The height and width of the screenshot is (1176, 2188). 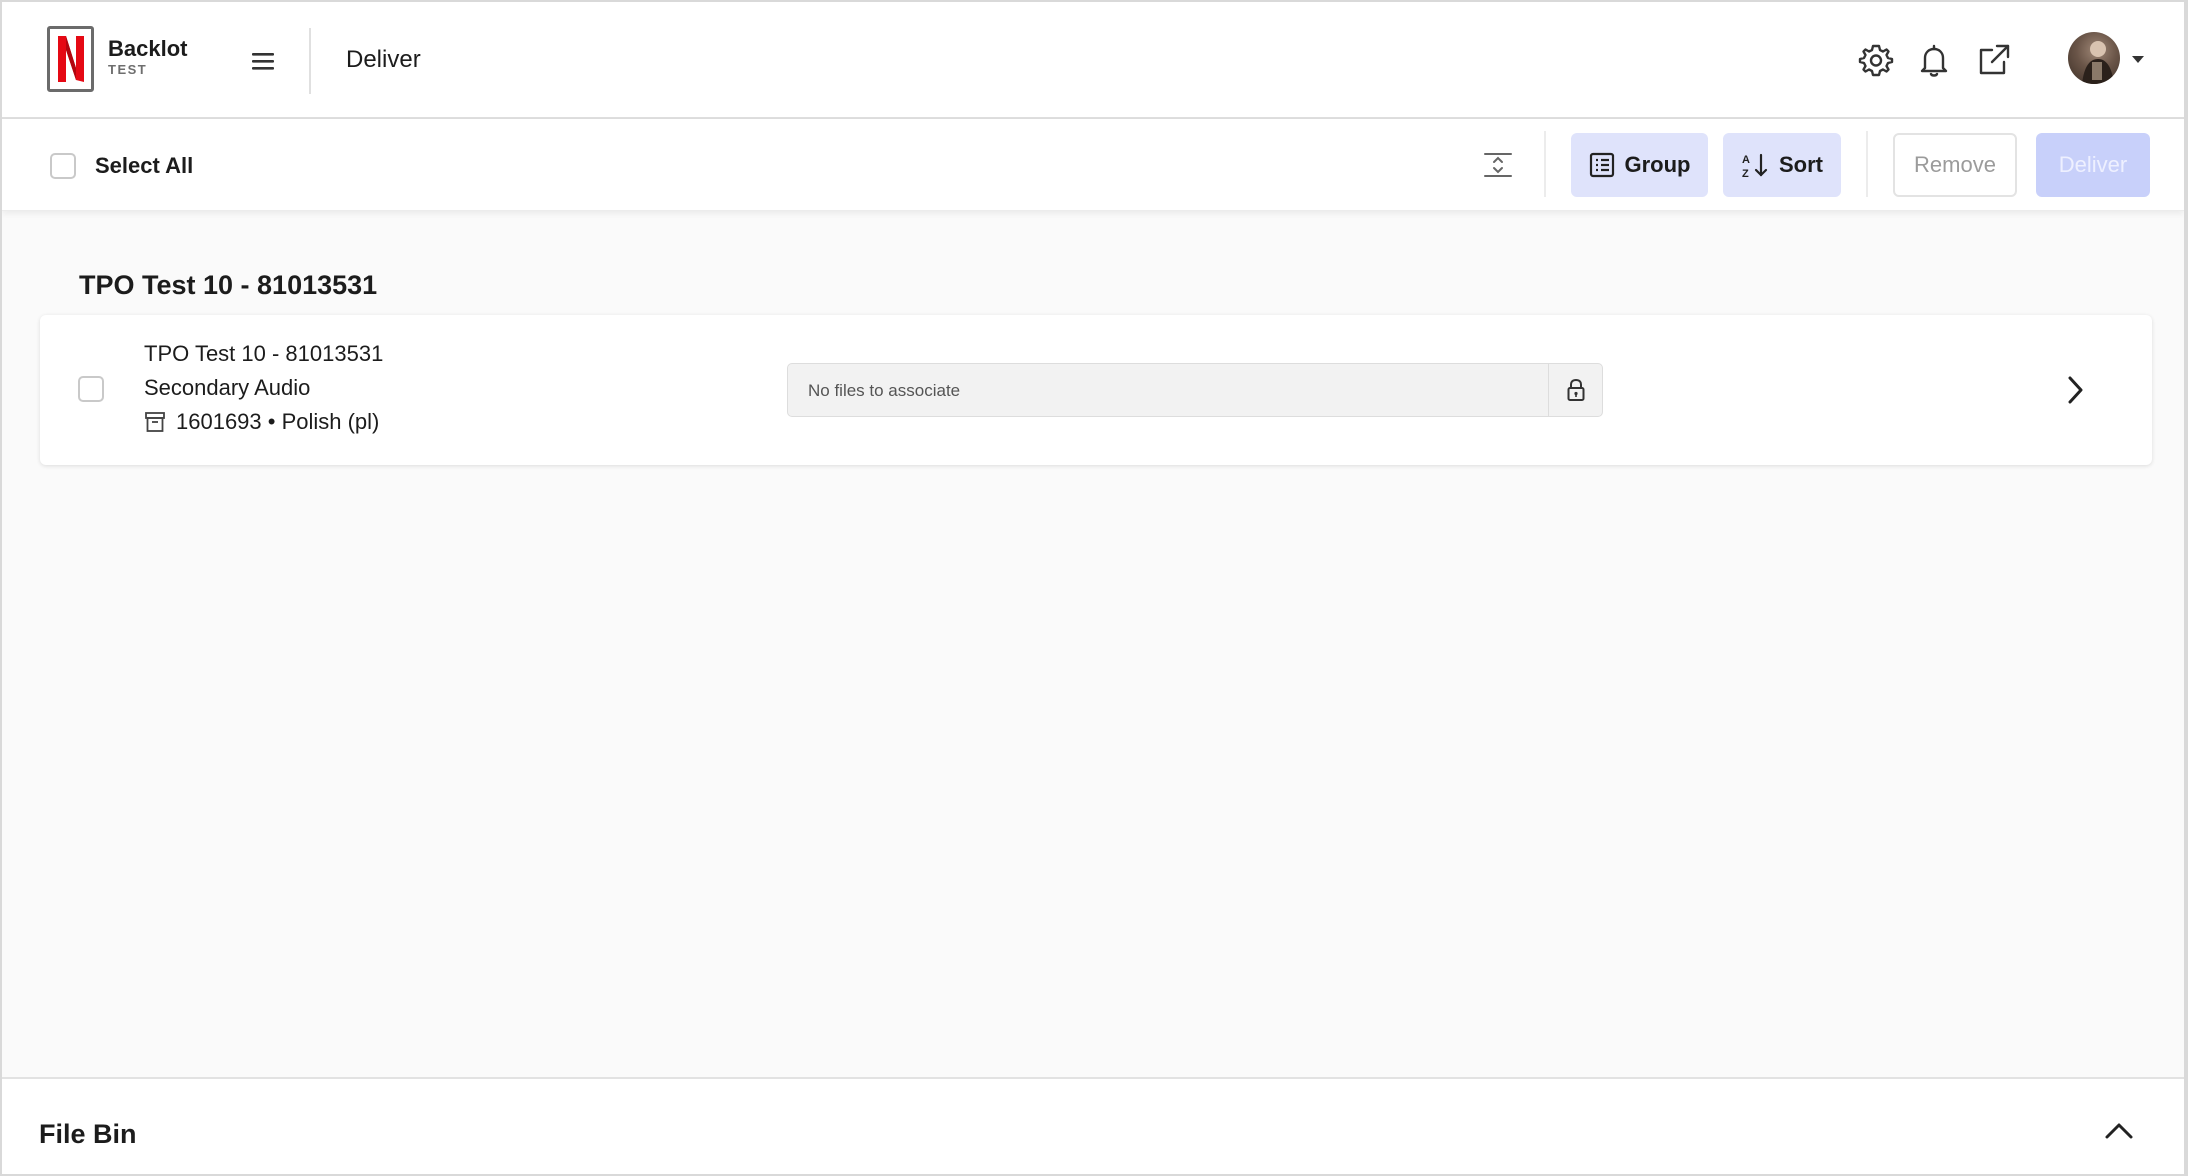 I want to click on item-title: TPO Test 10 - 81013531, so click(x=264, y=353).